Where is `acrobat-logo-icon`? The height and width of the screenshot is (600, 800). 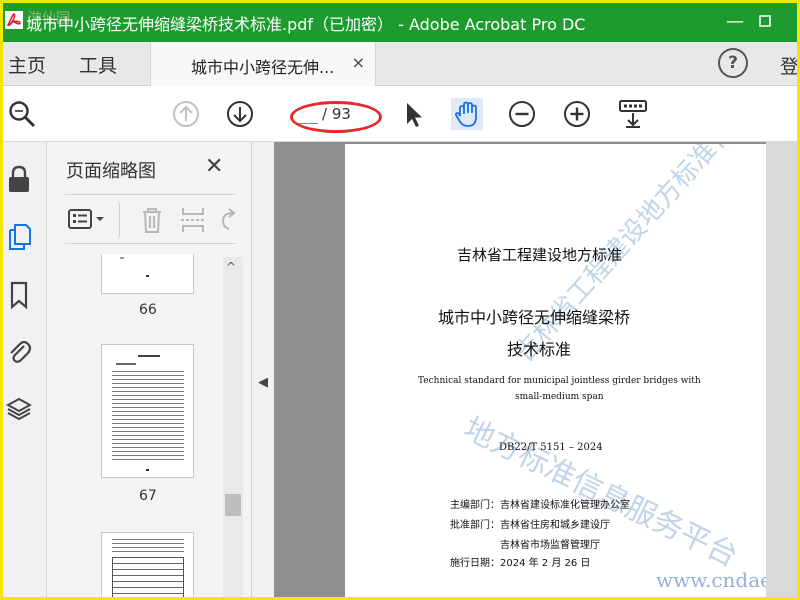 acrobat-logo-icon is located at coordinates (14, 20).